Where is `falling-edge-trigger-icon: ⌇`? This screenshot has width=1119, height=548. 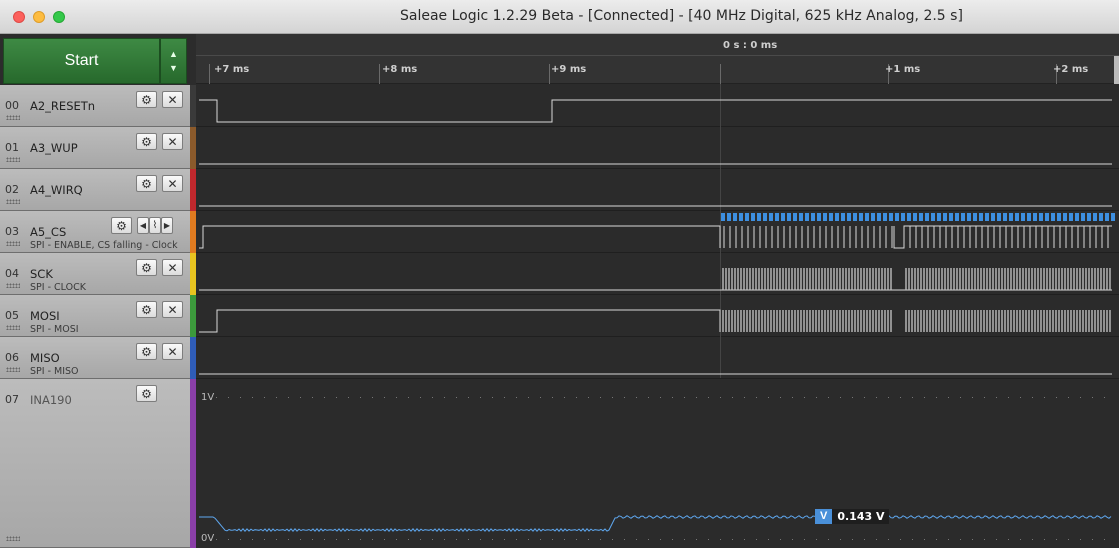 falling-edge-trigger-icon: ⌇ is located at coordinates (155, 225).